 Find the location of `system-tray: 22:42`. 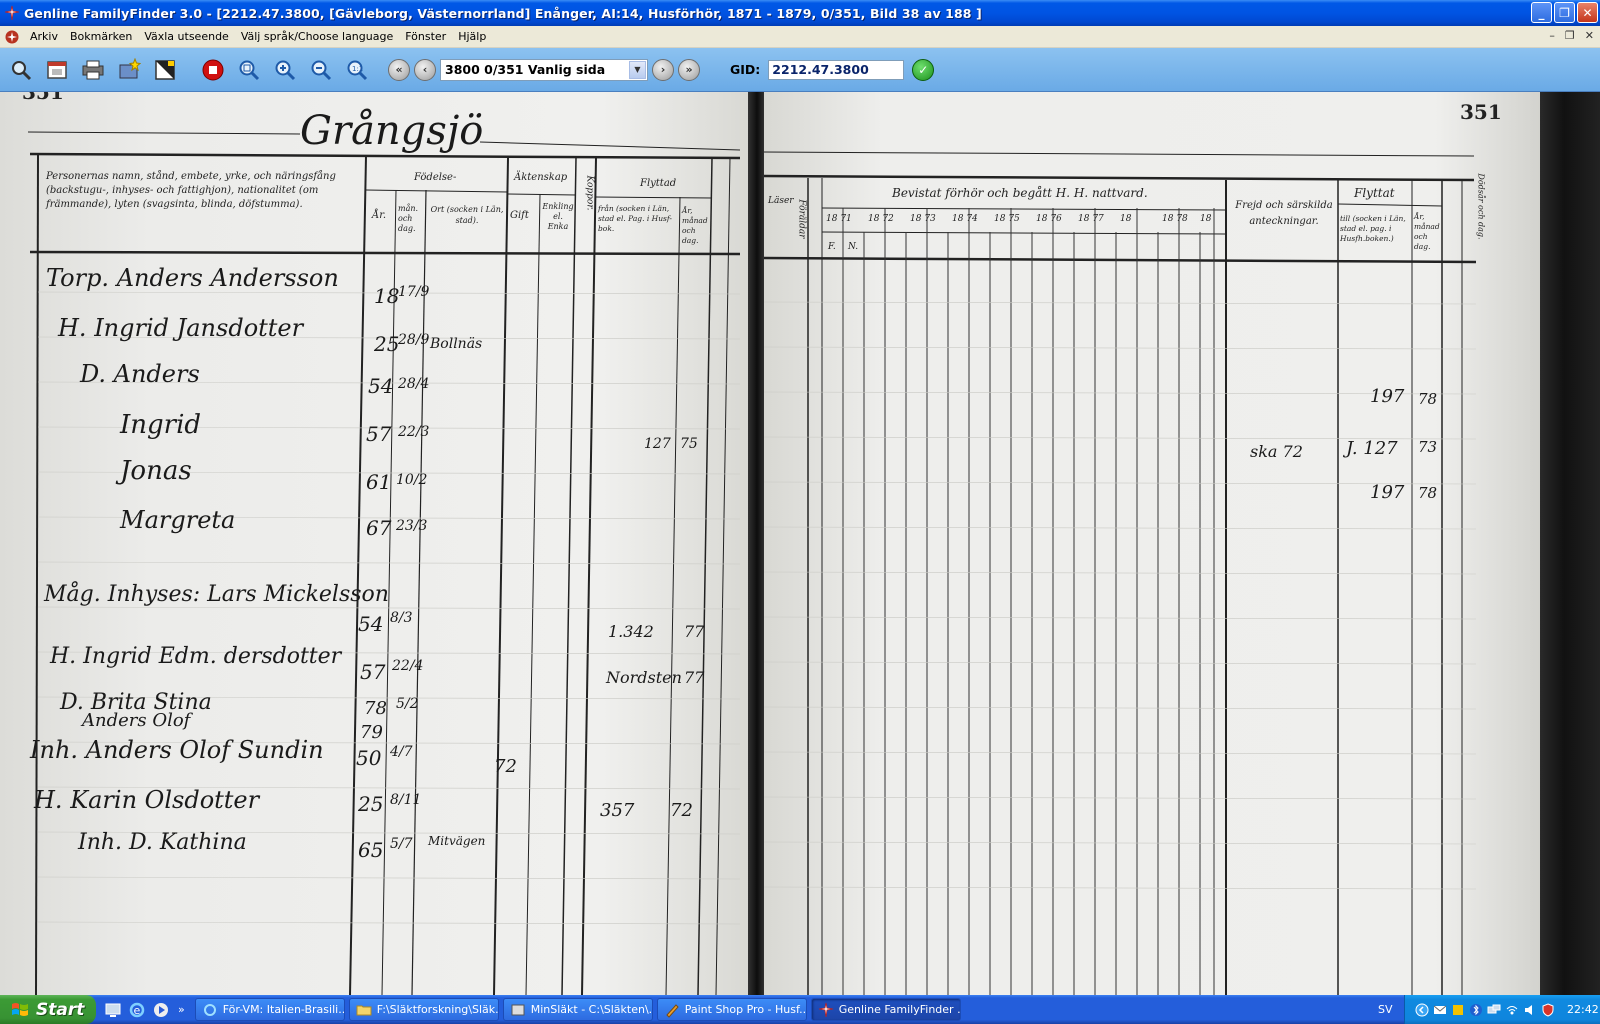

system-tray: 22:42 is located at coordinates (1502, 1009).